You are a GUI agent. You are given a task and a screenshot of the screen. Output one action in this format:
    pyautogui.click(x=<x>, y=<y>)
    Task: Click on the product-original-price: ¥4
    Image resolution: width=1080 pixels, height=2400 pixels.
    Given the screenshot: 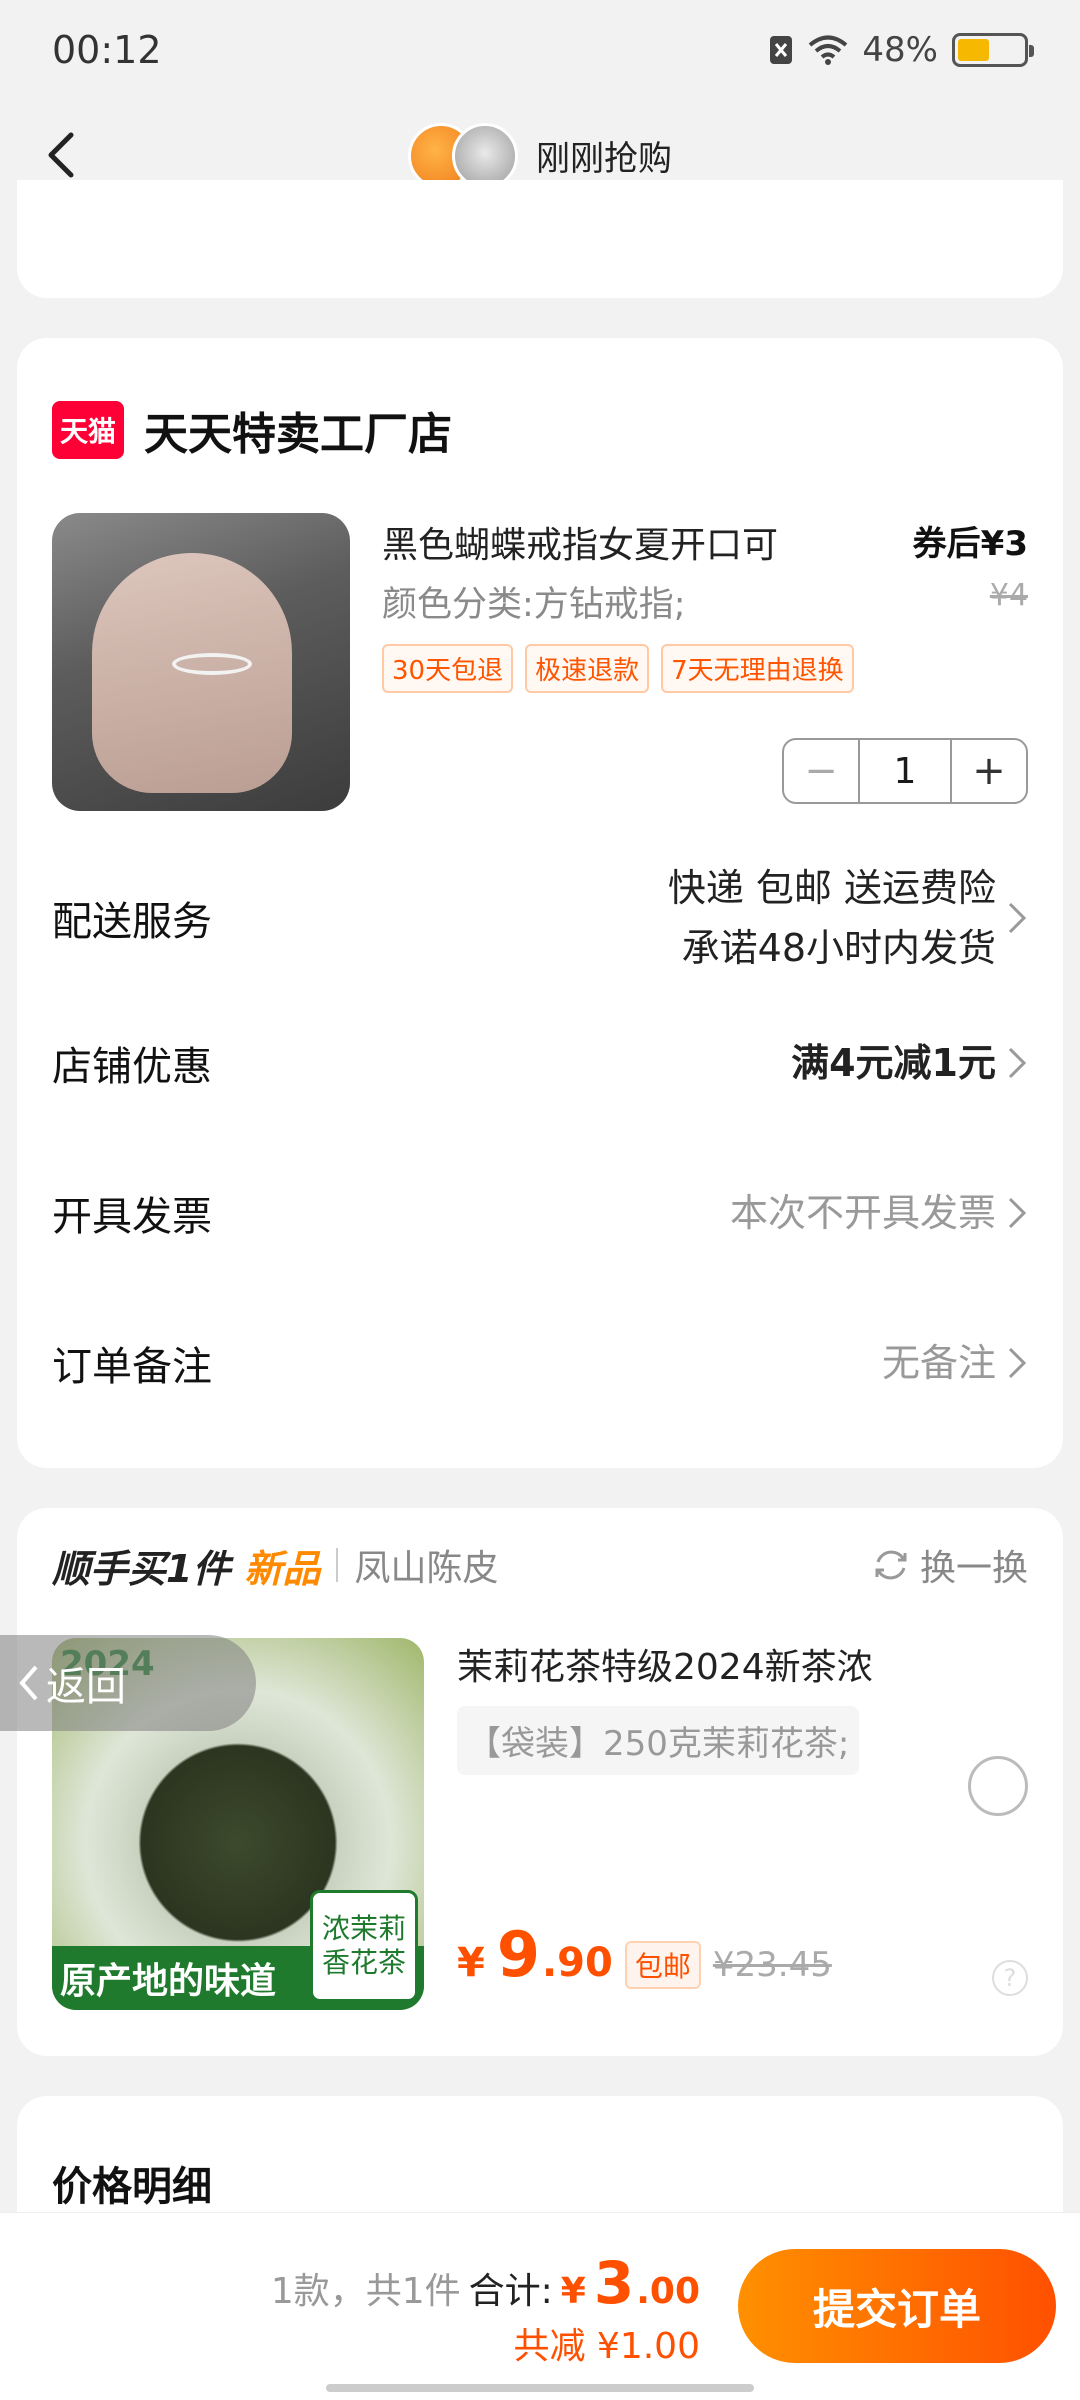 What is the action you would take?
    pyautogui.click(x=1008, y=595)
    